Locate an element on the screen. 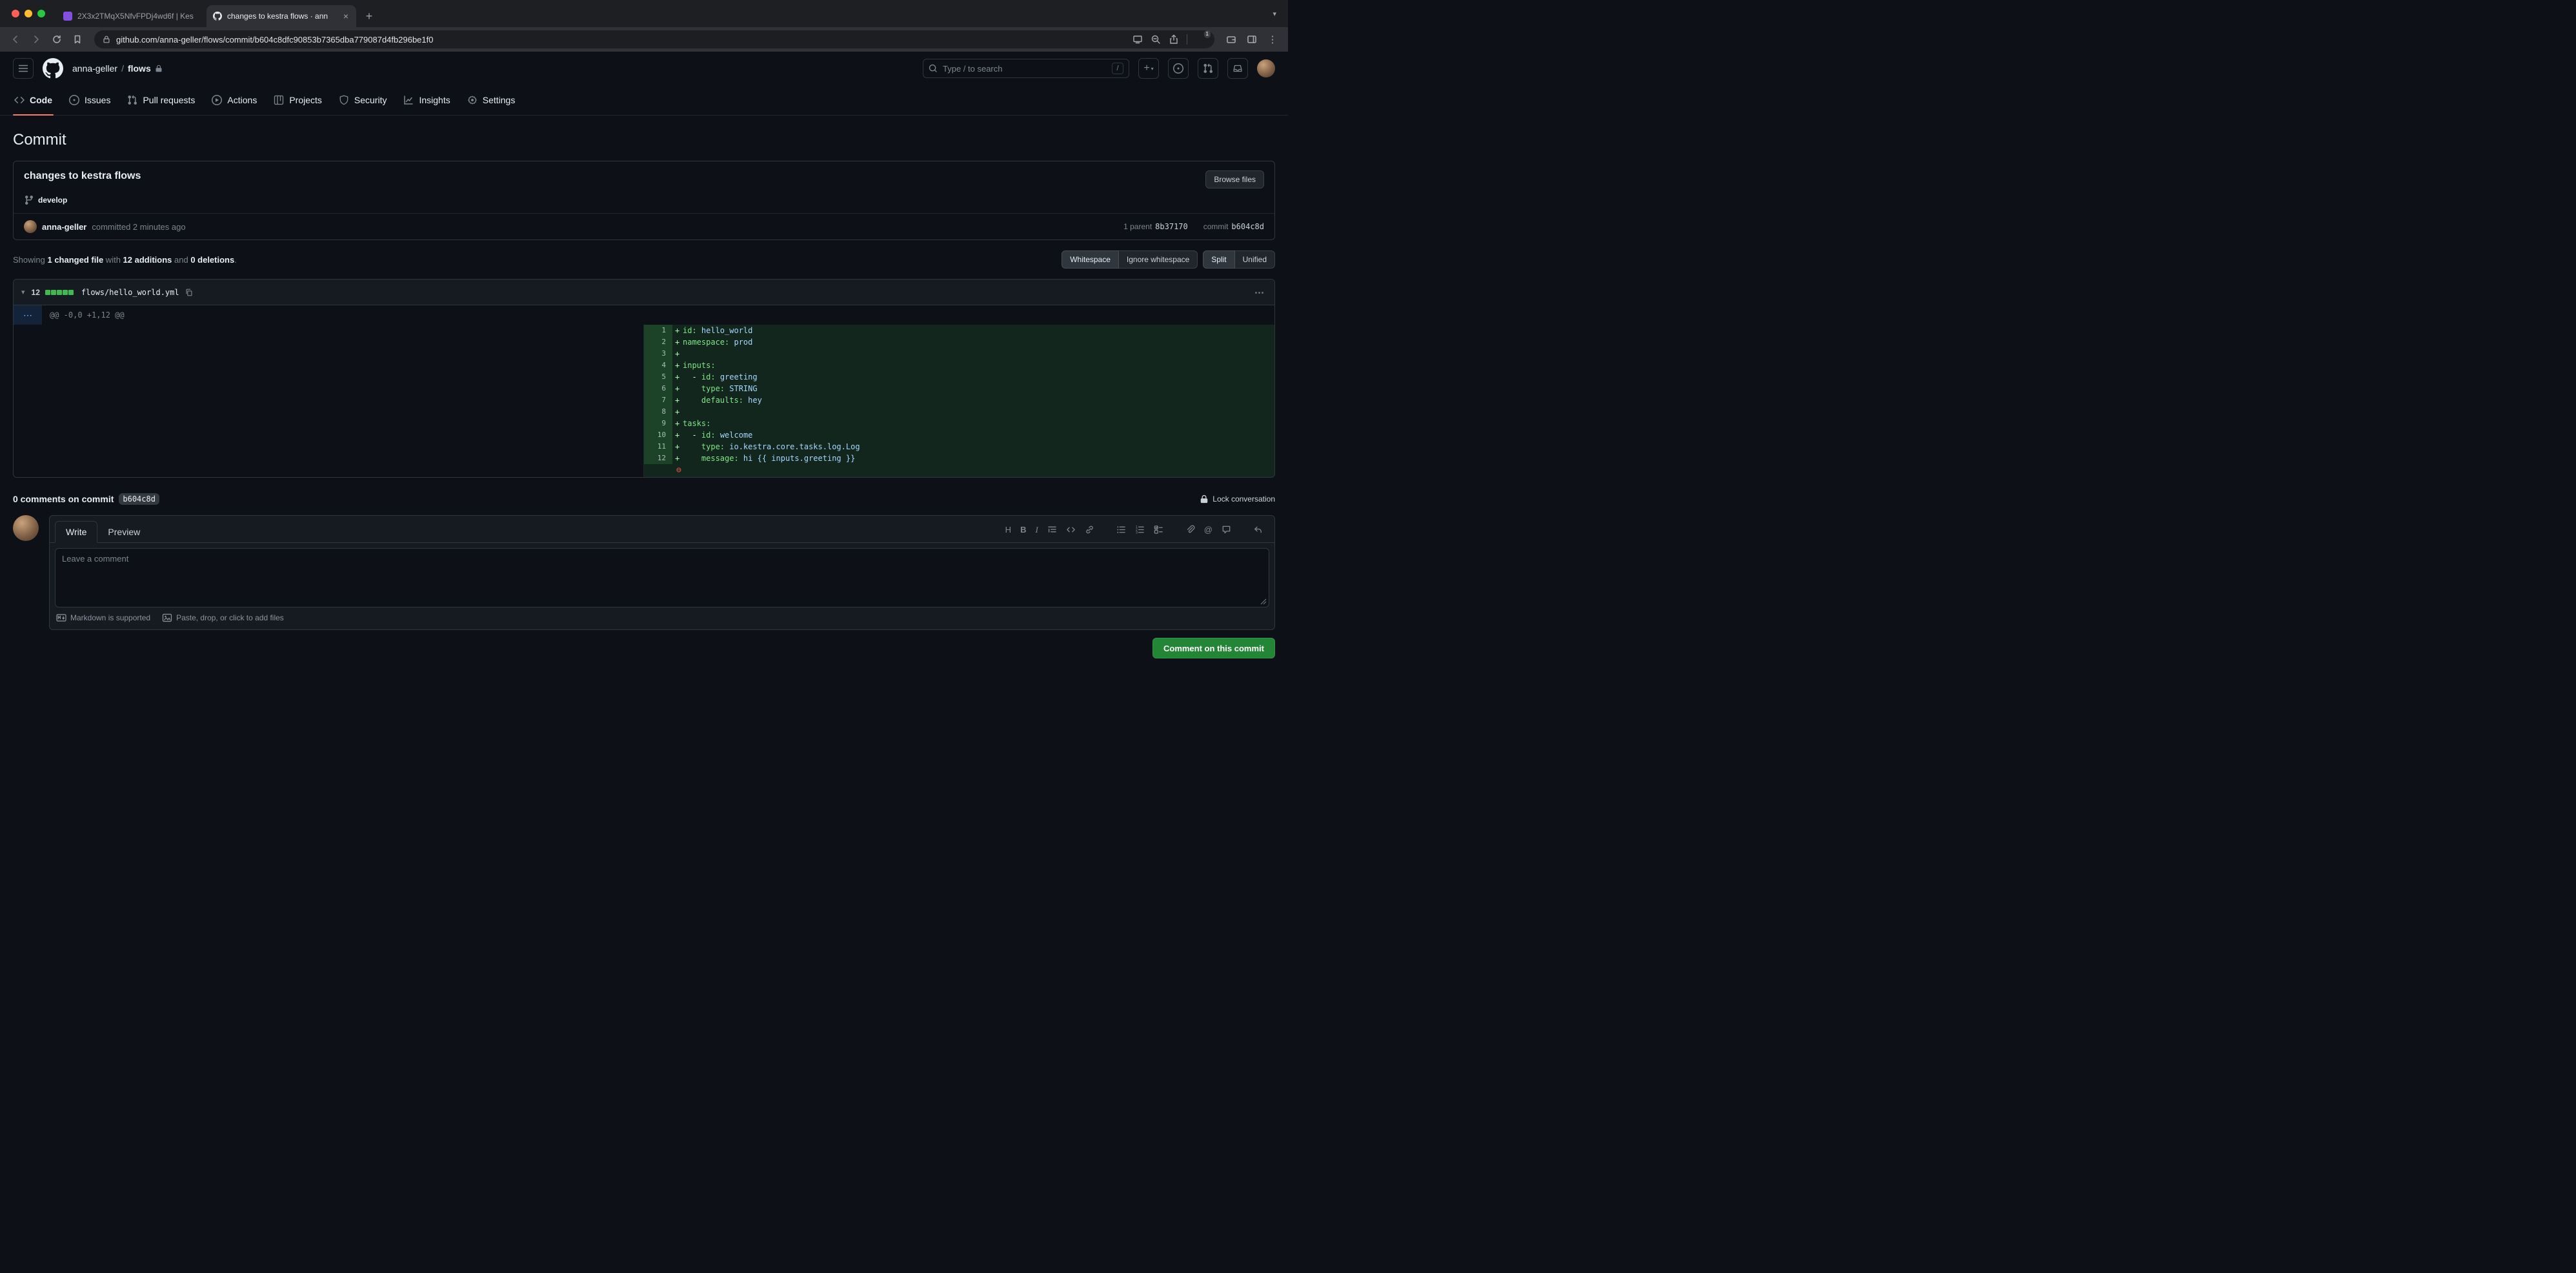 The height and width of the screenshot is (1273, 2576). window-zoom-button is located at coordinates (41, 13).